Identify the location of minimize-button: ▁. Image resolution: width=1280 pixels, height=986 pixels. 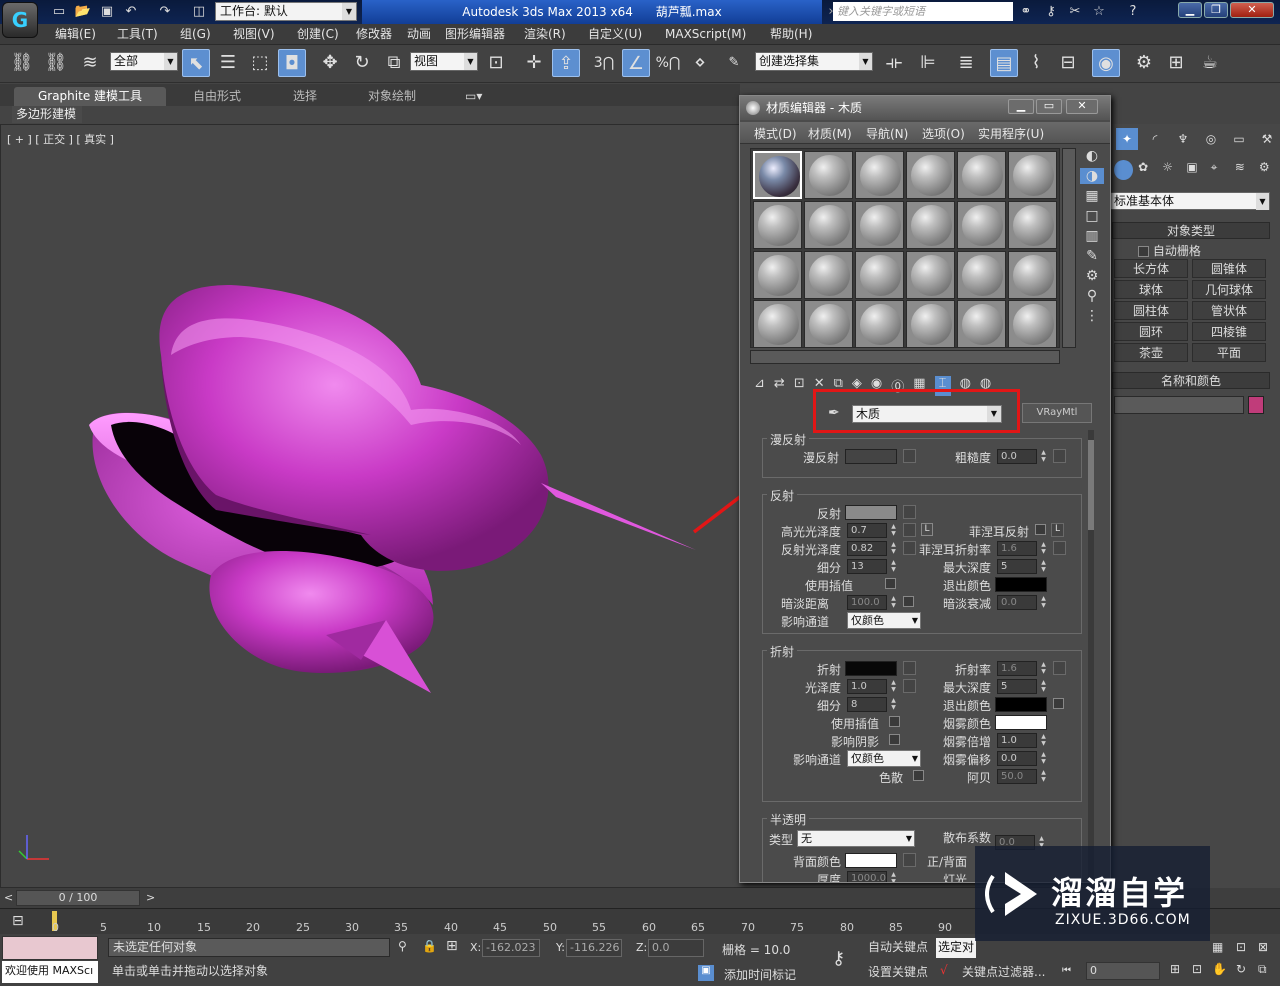
(1190, 10).